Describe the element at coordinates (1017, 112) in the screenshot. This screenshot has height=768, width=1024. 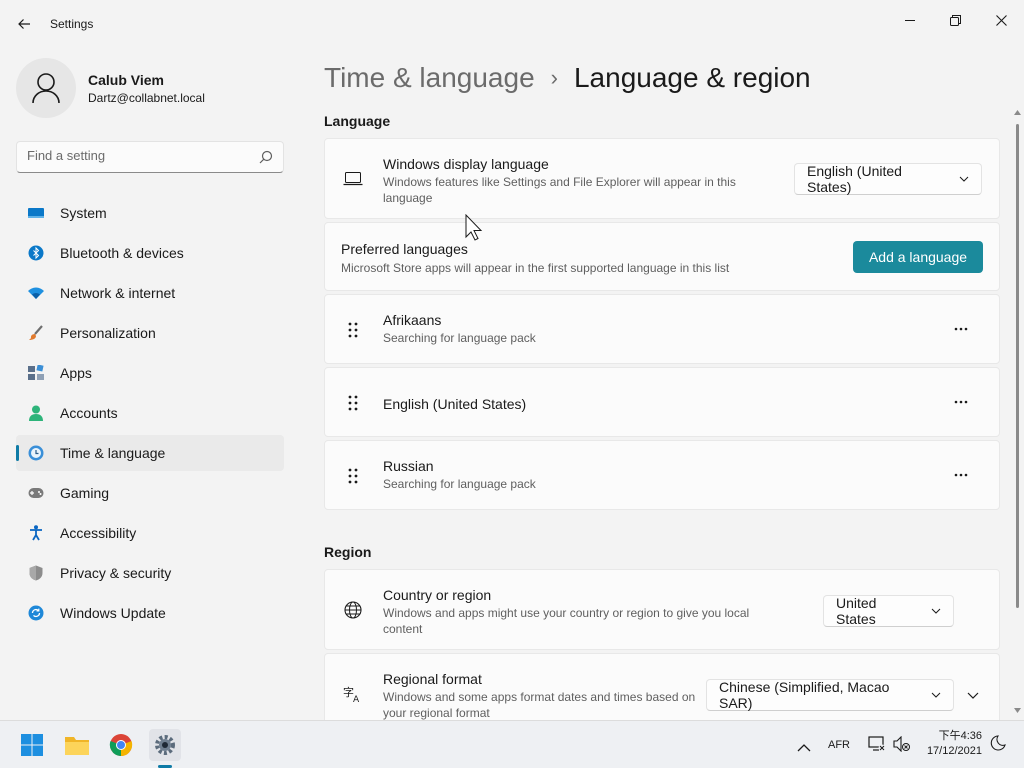
I see `scroll-up-icon` at that location.